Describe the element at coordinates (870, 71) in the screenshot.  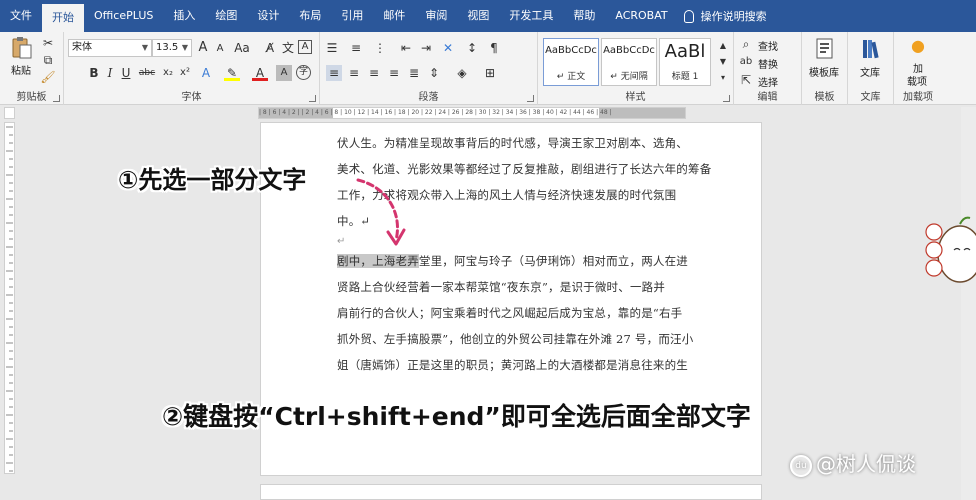
I see `library-button: 文库` at that location.